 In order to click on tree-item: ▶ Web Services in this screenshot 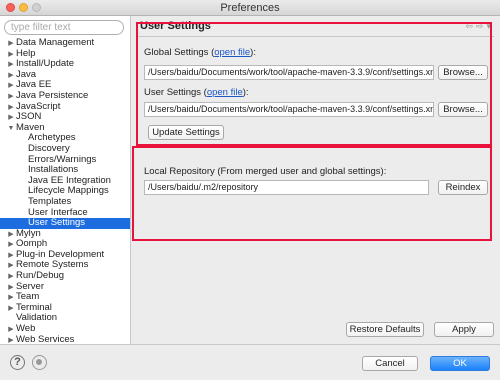, I will do `click(65, 339)`.